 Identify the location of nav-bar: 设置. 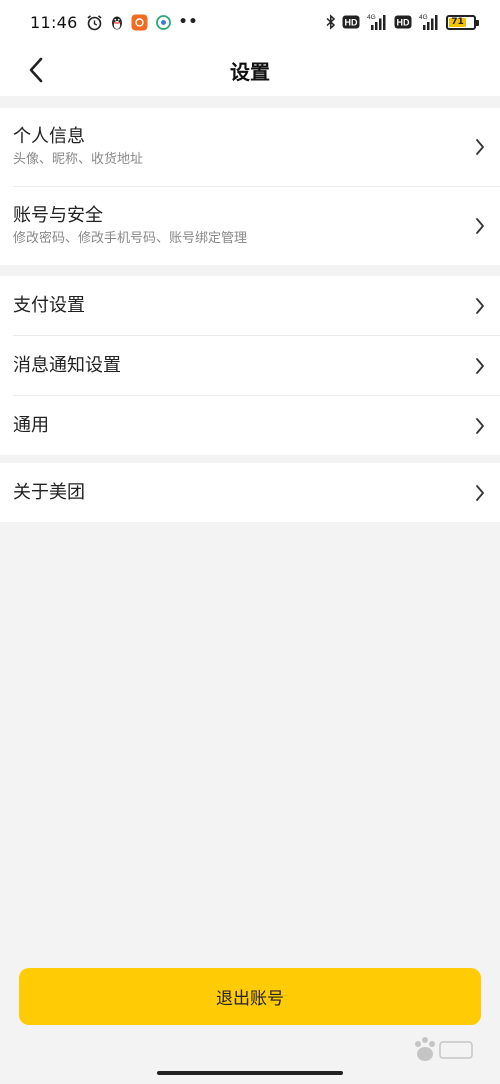
(250, 70).